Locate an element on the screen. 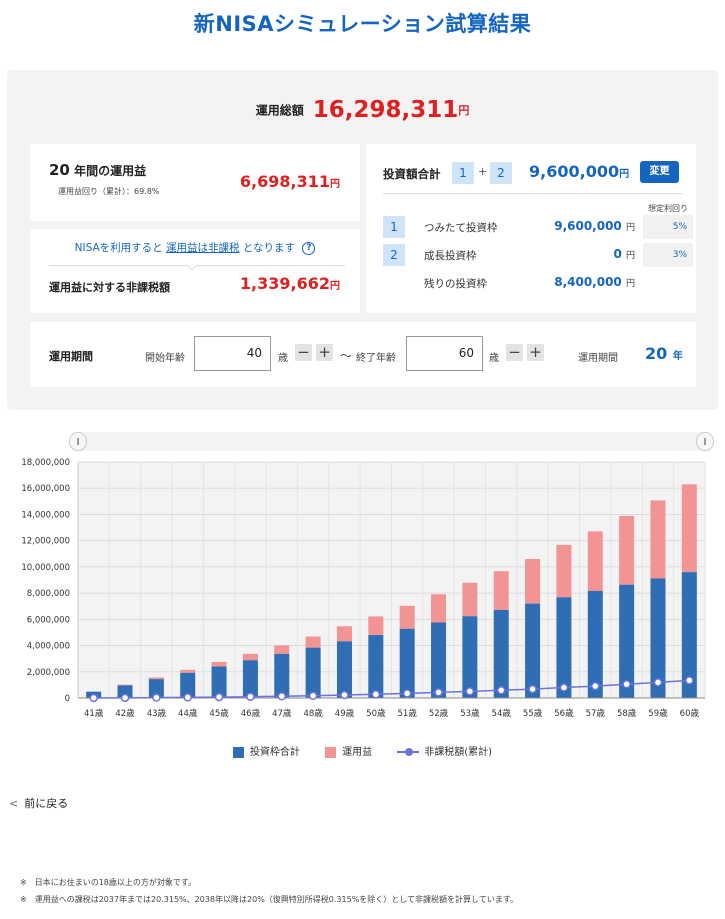 The height and width of the screenshot is (919, 725). x-tick-label: 53歳 is located at coordinates (470, 713).